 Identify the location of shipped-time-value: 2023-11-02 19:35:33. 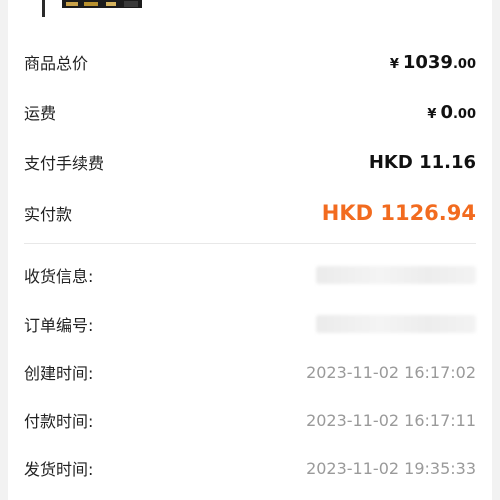
(391, 468).